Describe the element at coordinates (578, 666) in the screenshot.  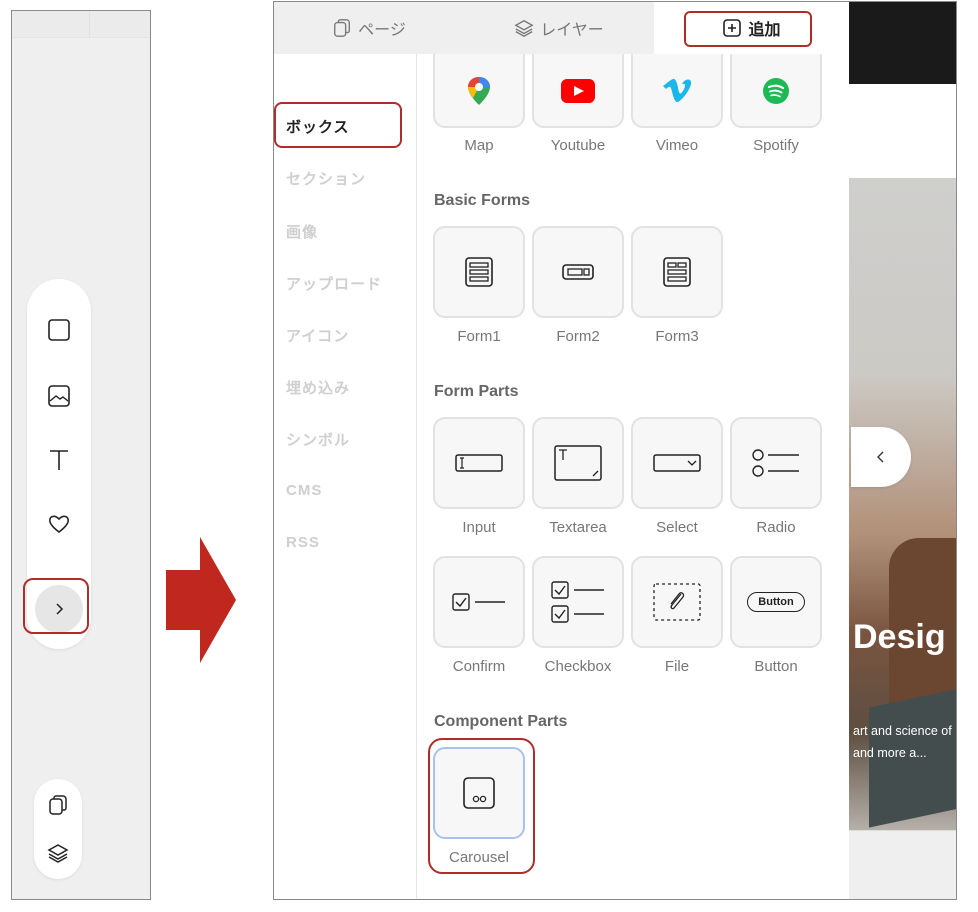
I see `checkbox-label: Checkbox` at that location.